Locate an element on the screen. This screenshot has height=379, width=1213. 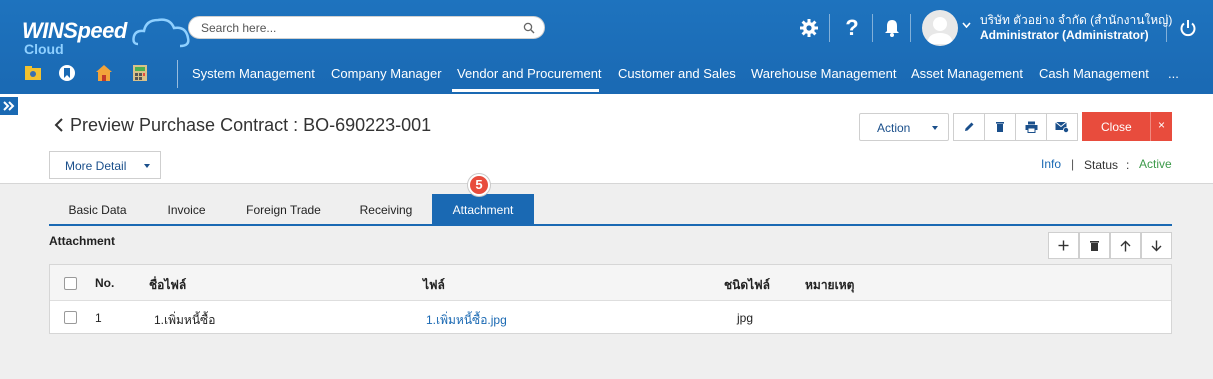
arrow-up-icon is located at coordinates (1125, 245).